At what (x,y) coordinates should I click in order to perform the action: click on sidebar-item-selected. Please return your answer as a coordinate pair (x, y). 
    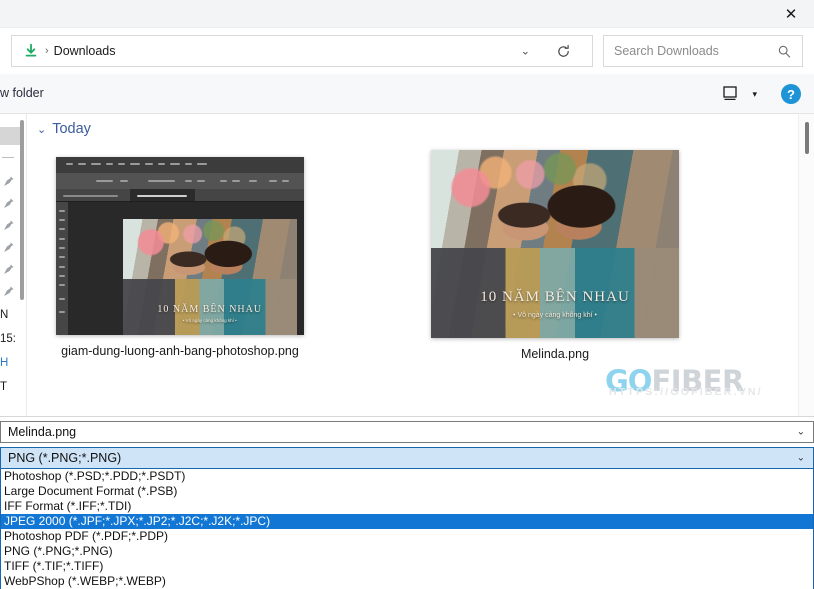
    Looking at the image, I should click on (10, 136).